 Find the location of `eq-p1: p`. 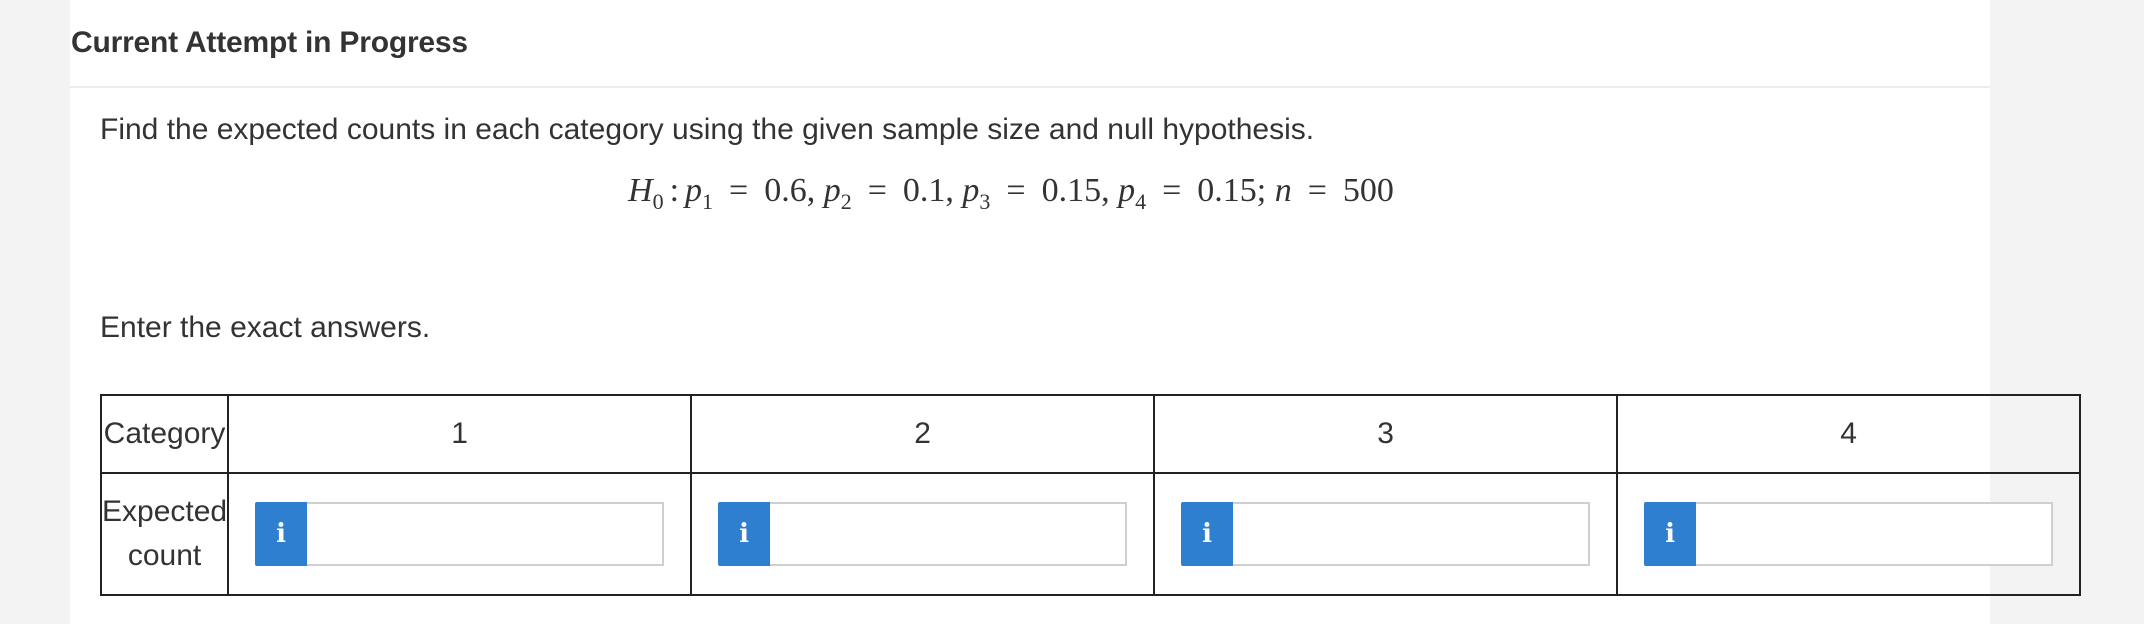

eq-p1: p is located at coordinates (694, 190).